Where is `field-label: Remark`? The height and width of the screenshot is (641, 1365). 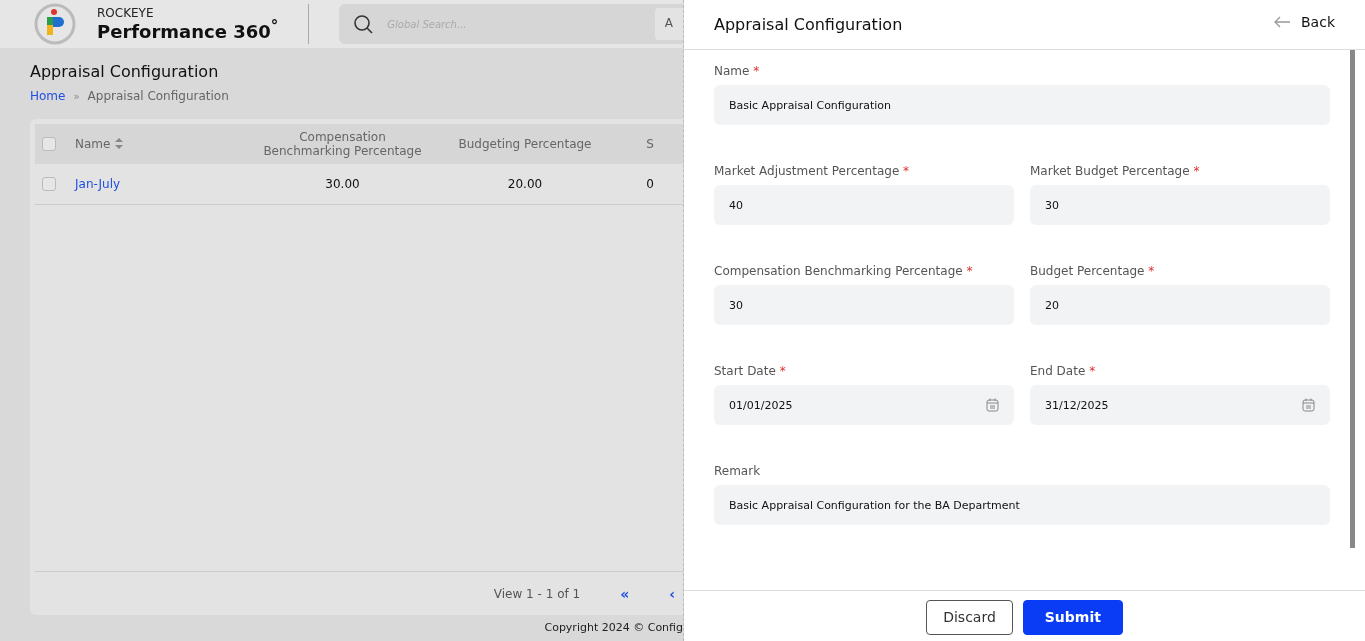
field-label: Remark is located at coordinates (738, 472).